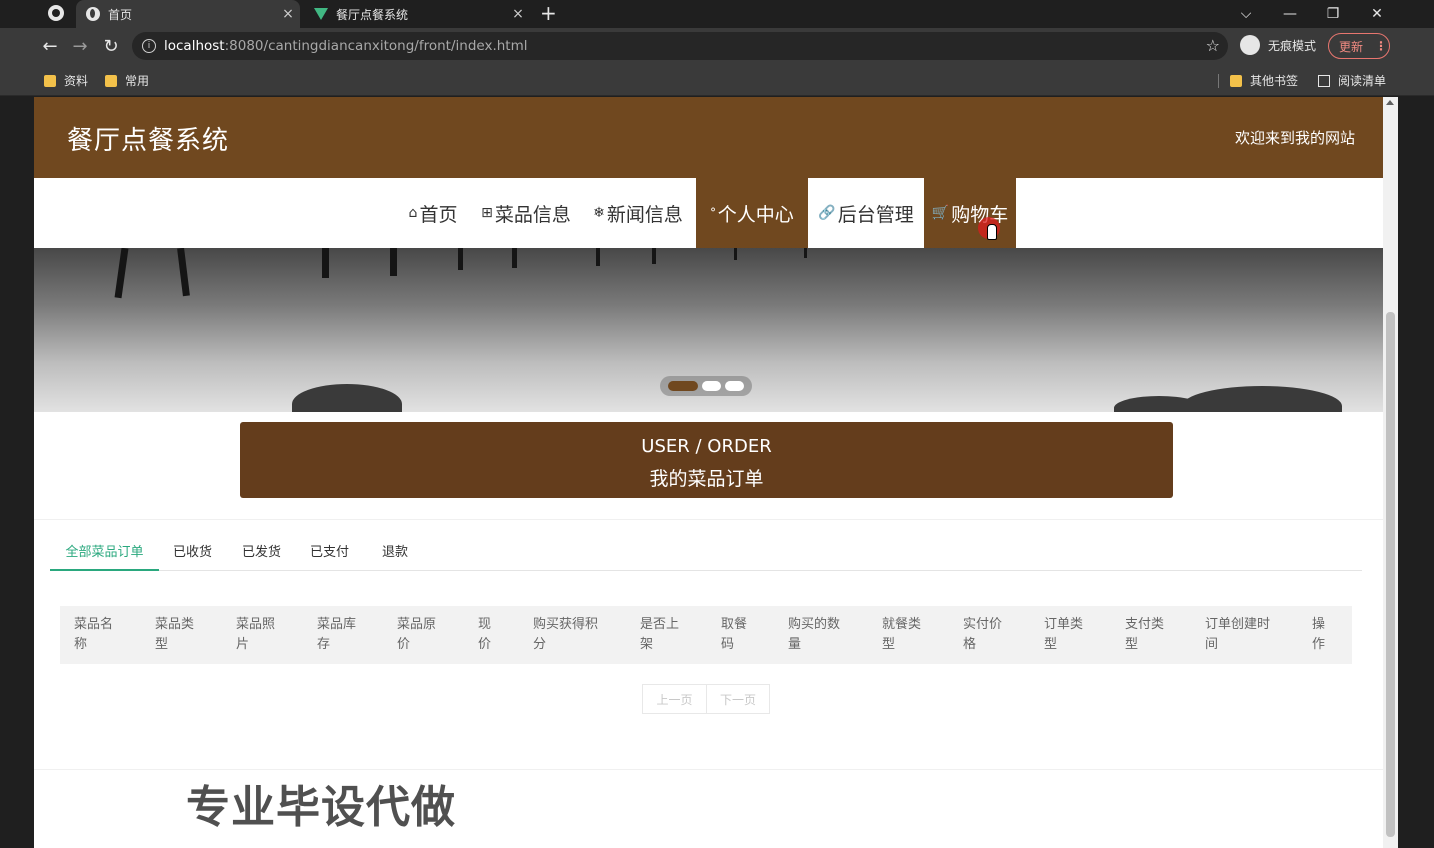 This screenshot has height=848, width=1434. What do you see at coordinates (989, 228) in the screenshot?
I see `mouse-cursor` at bounding box center [989, 228].